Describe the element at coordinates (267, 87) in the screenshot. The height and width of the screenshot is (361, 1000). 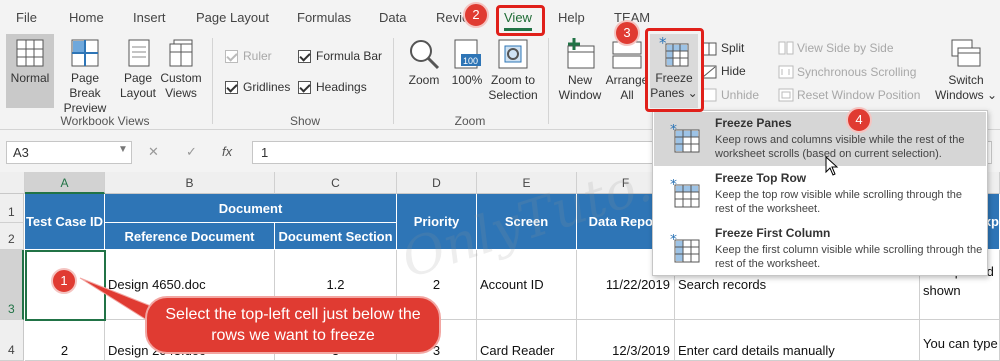
I see `gridlines-label: Gridlines` at that location.